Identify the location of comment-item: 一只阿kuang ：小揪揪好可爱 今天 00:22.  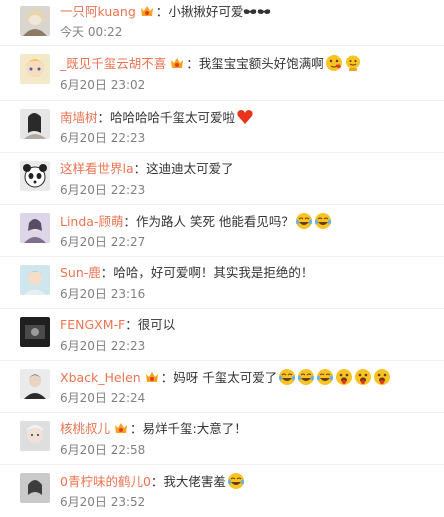
(222, 23).